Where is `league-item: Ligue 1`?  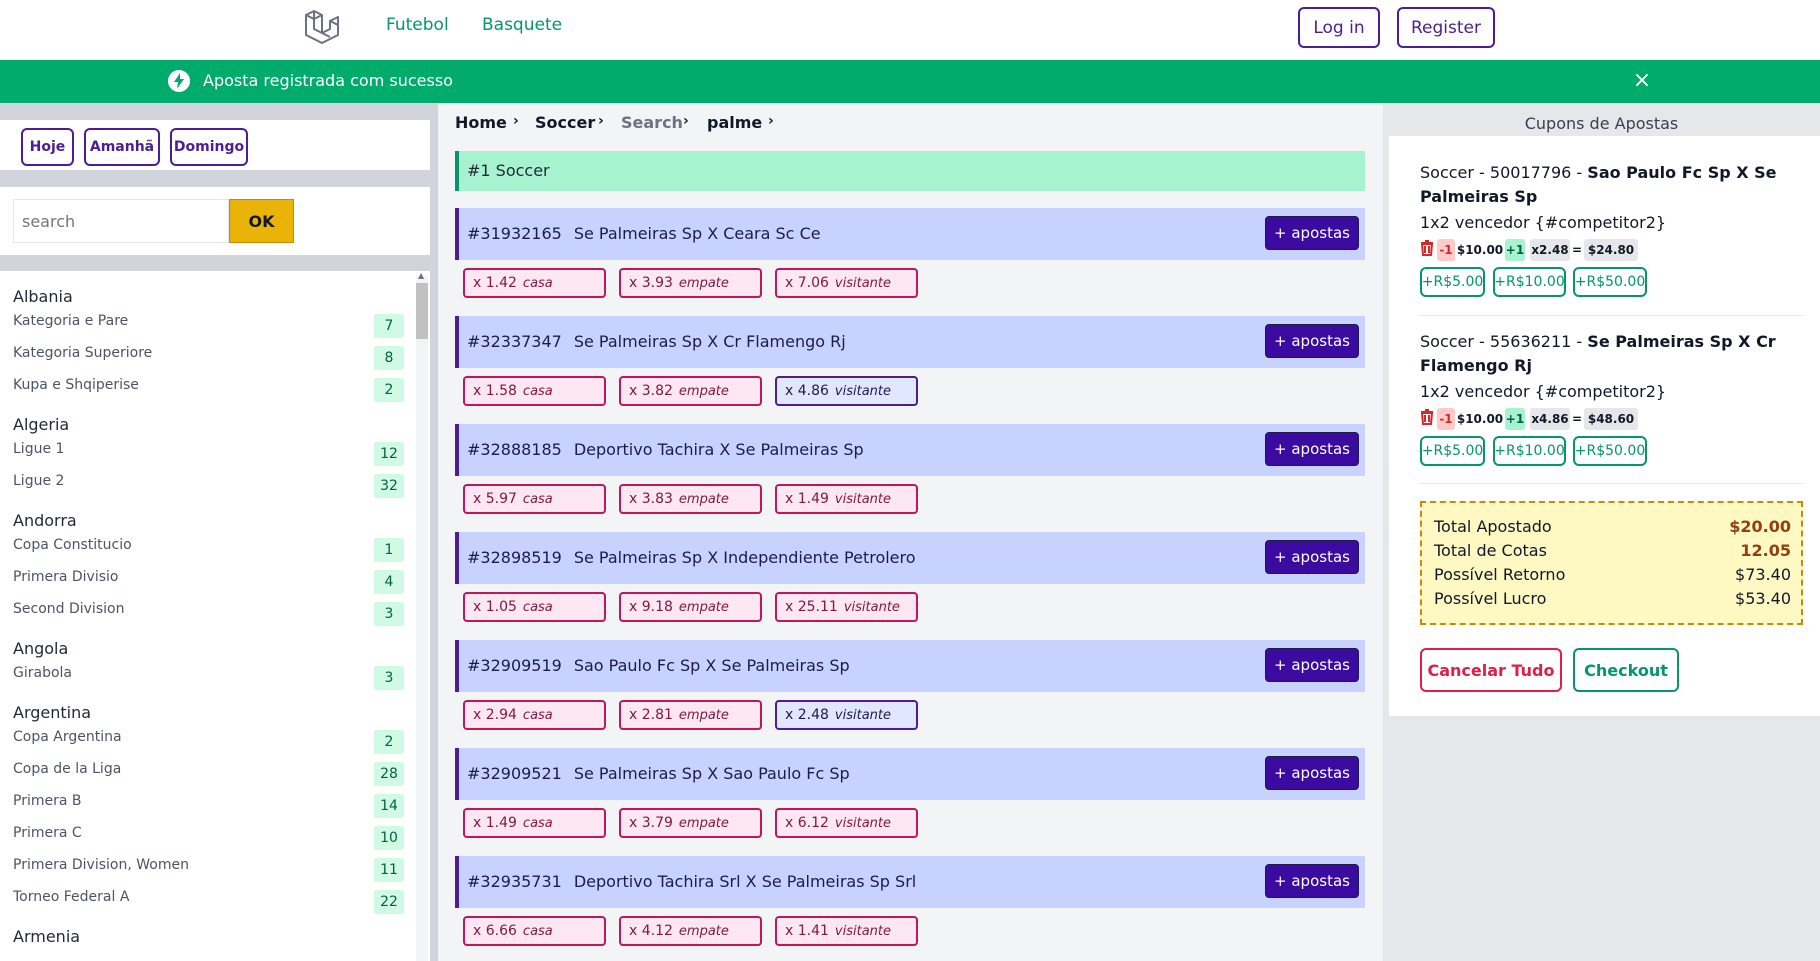 league-item: Ligue 1 is located at coordinates (38, 449).